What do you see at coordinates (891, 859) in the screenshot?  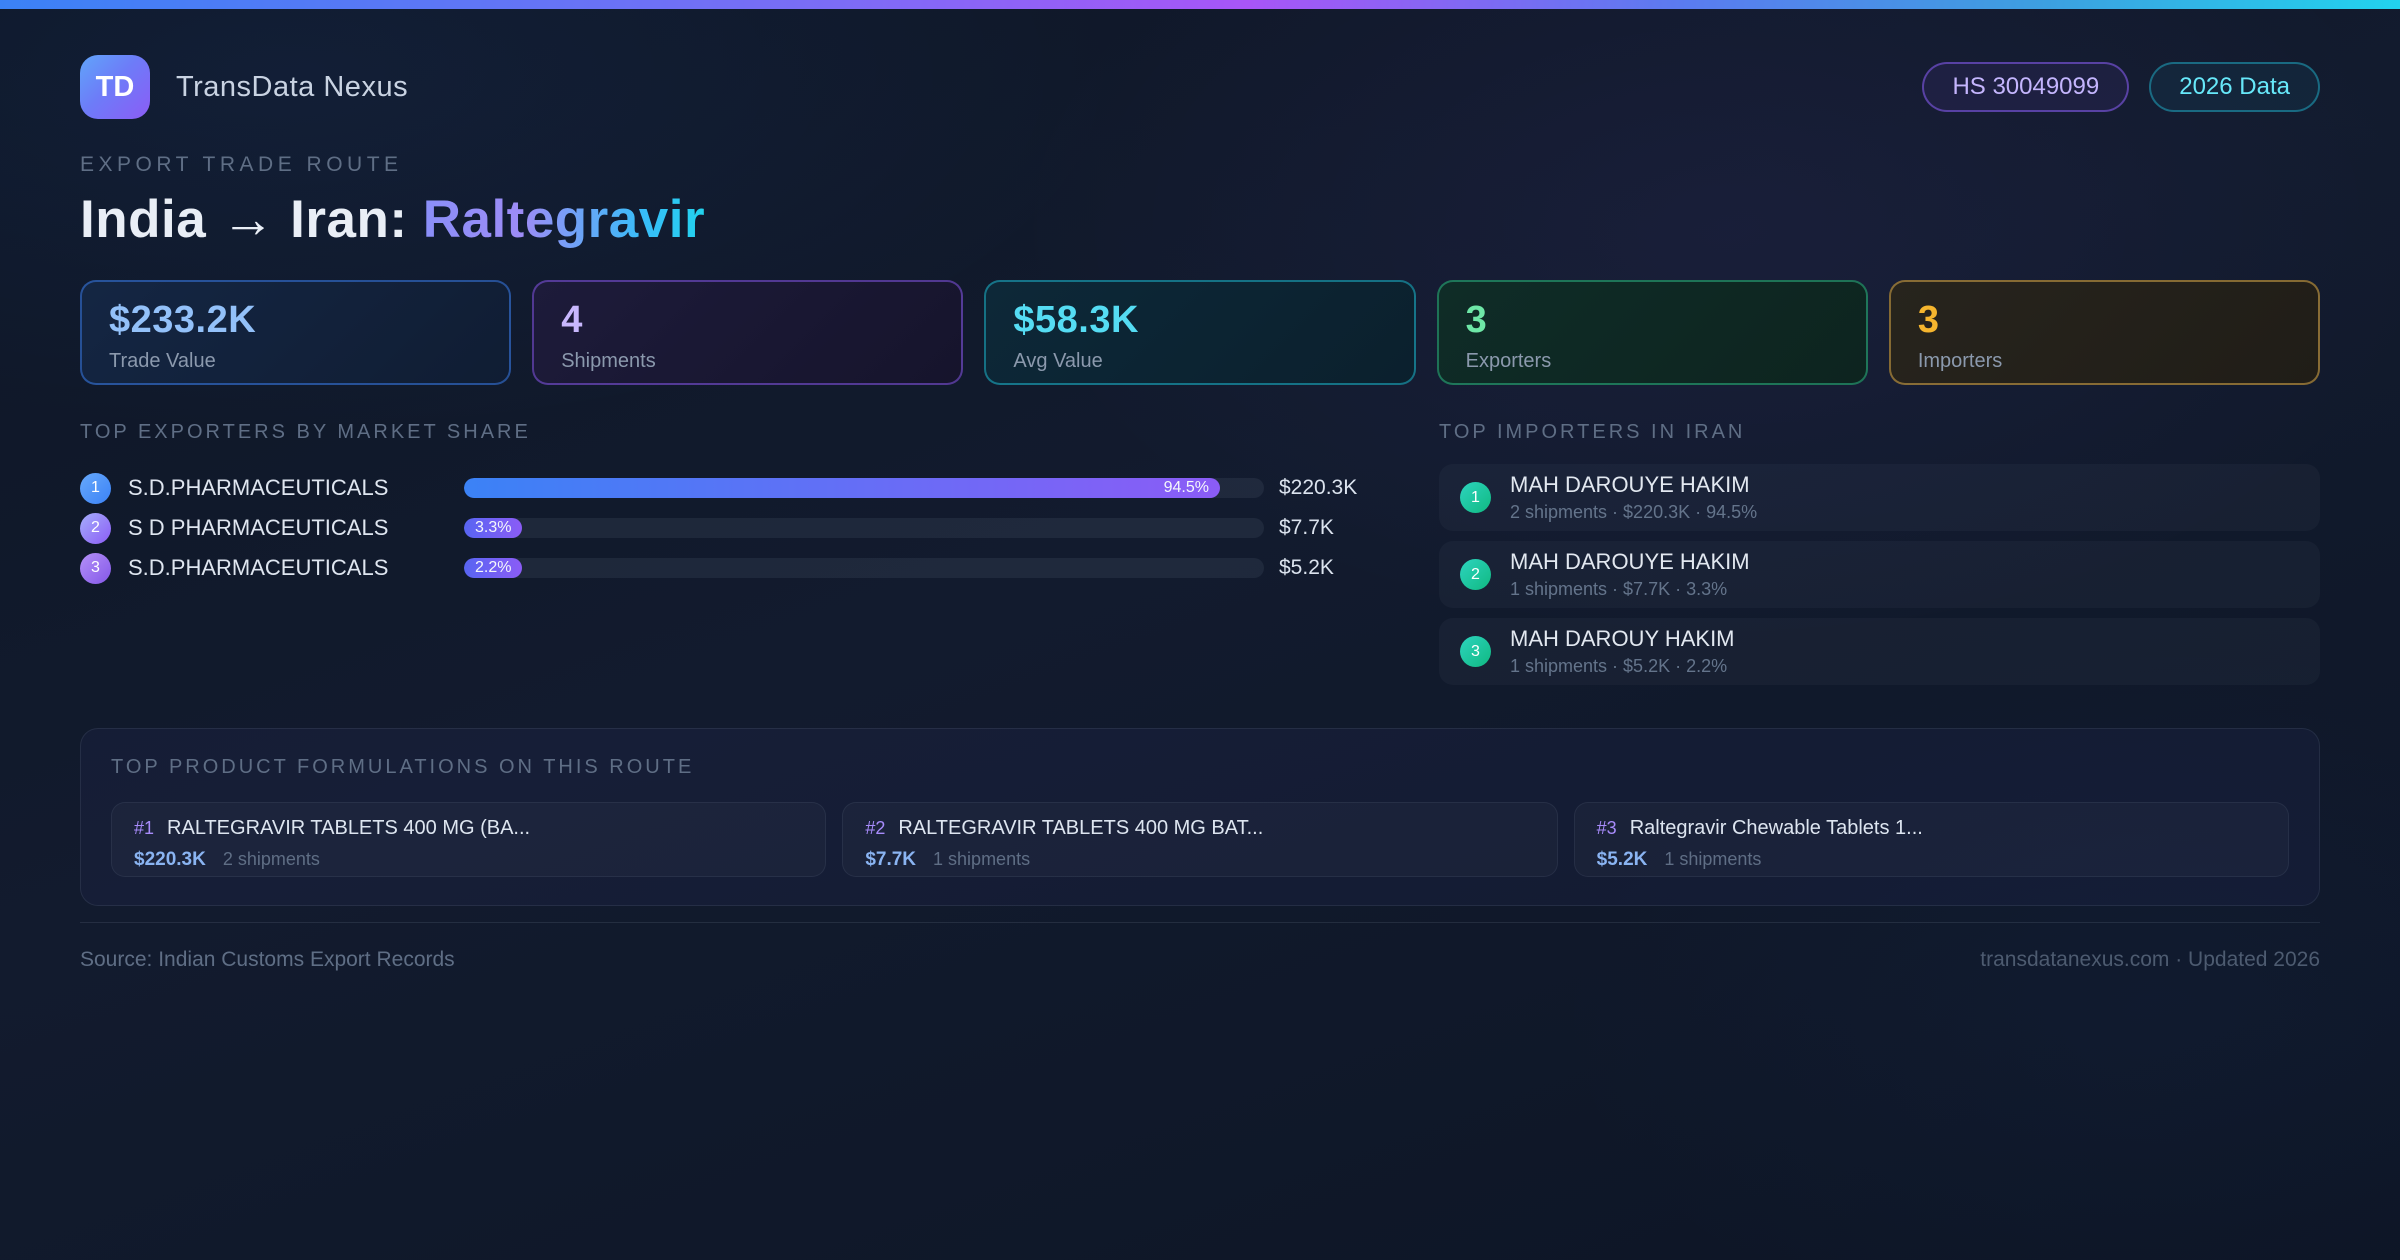 I see `product-value: $7.7K` at bounding box center [891, 859].